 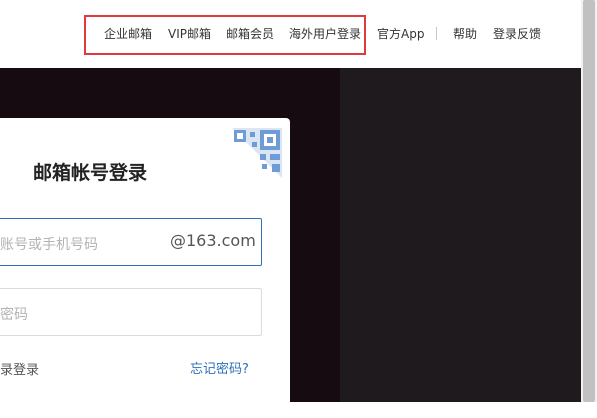 I want to click on nav-divider, so click(x=436, y=33).